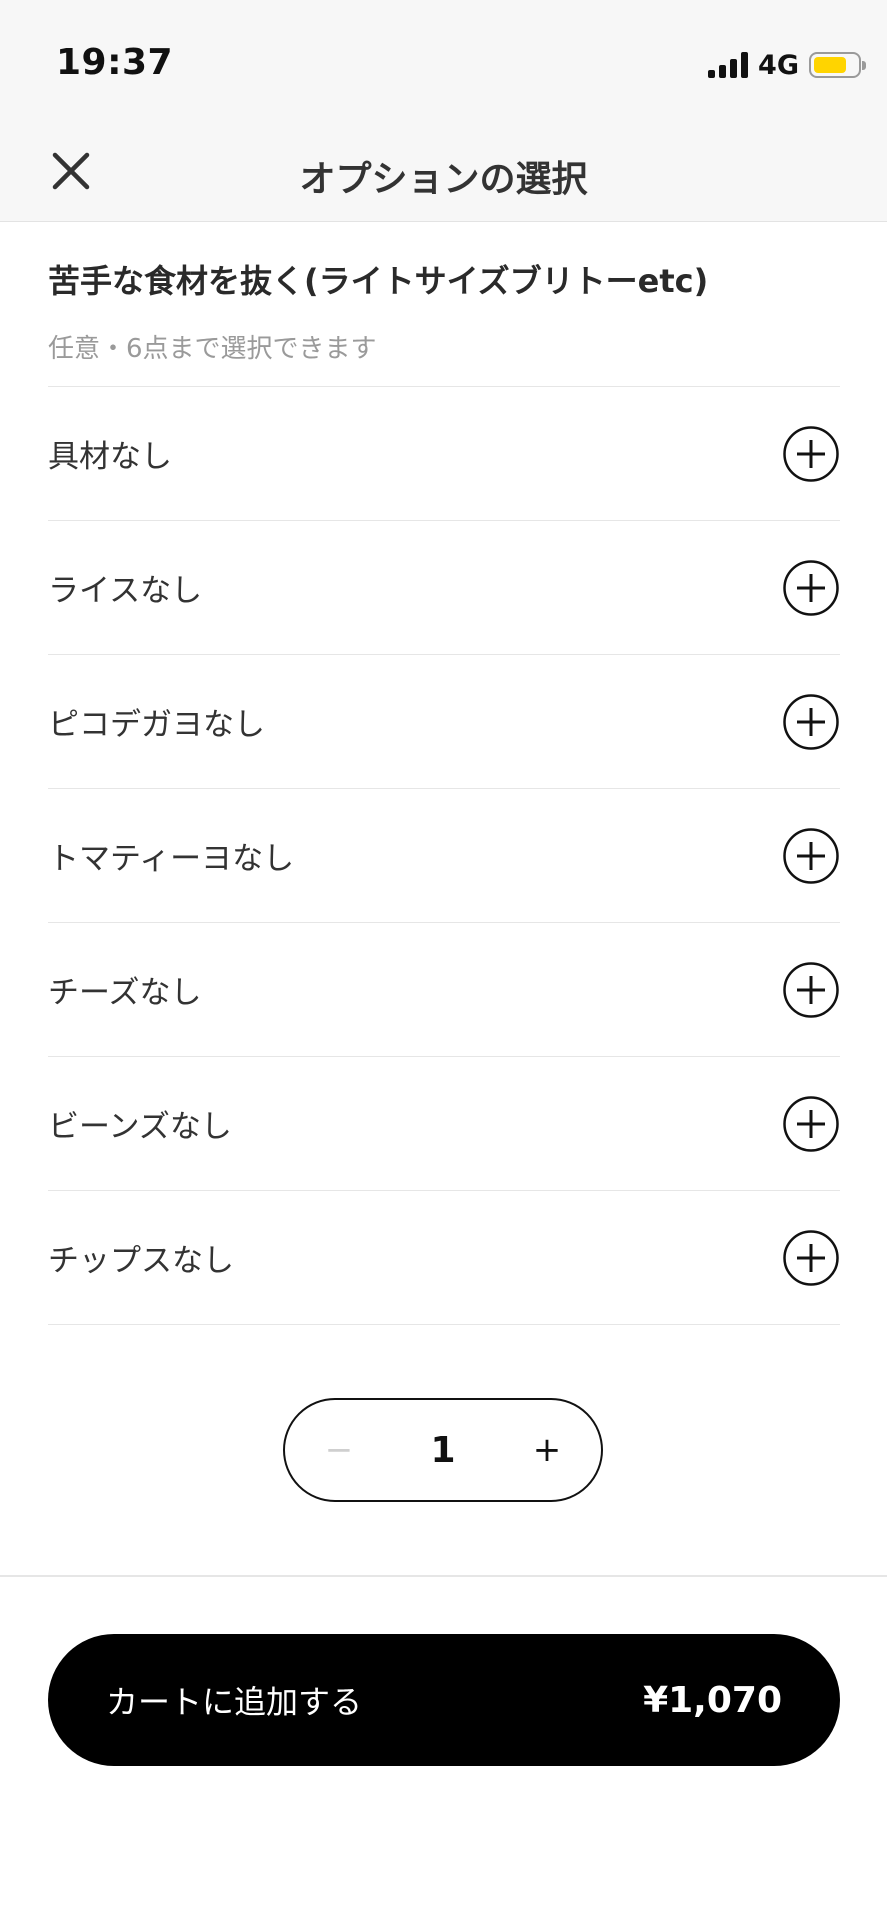 Image resolution: width=887 pixels, height=1920 pixels. I want to click on option-item: ピコデガヨなし, so click(444, 722).